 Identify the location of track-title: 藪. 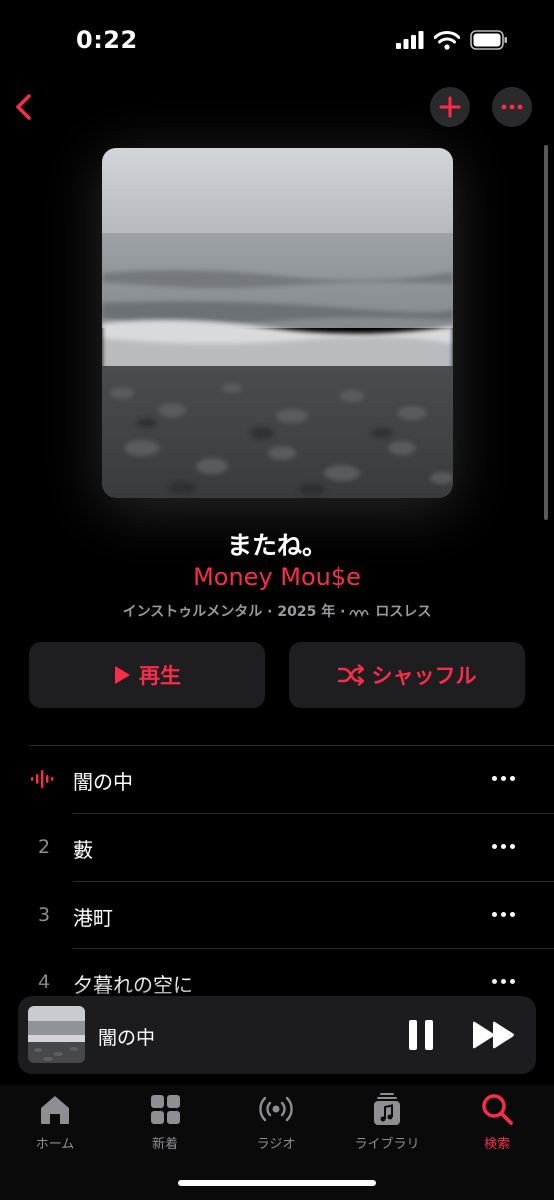
(83, 850).